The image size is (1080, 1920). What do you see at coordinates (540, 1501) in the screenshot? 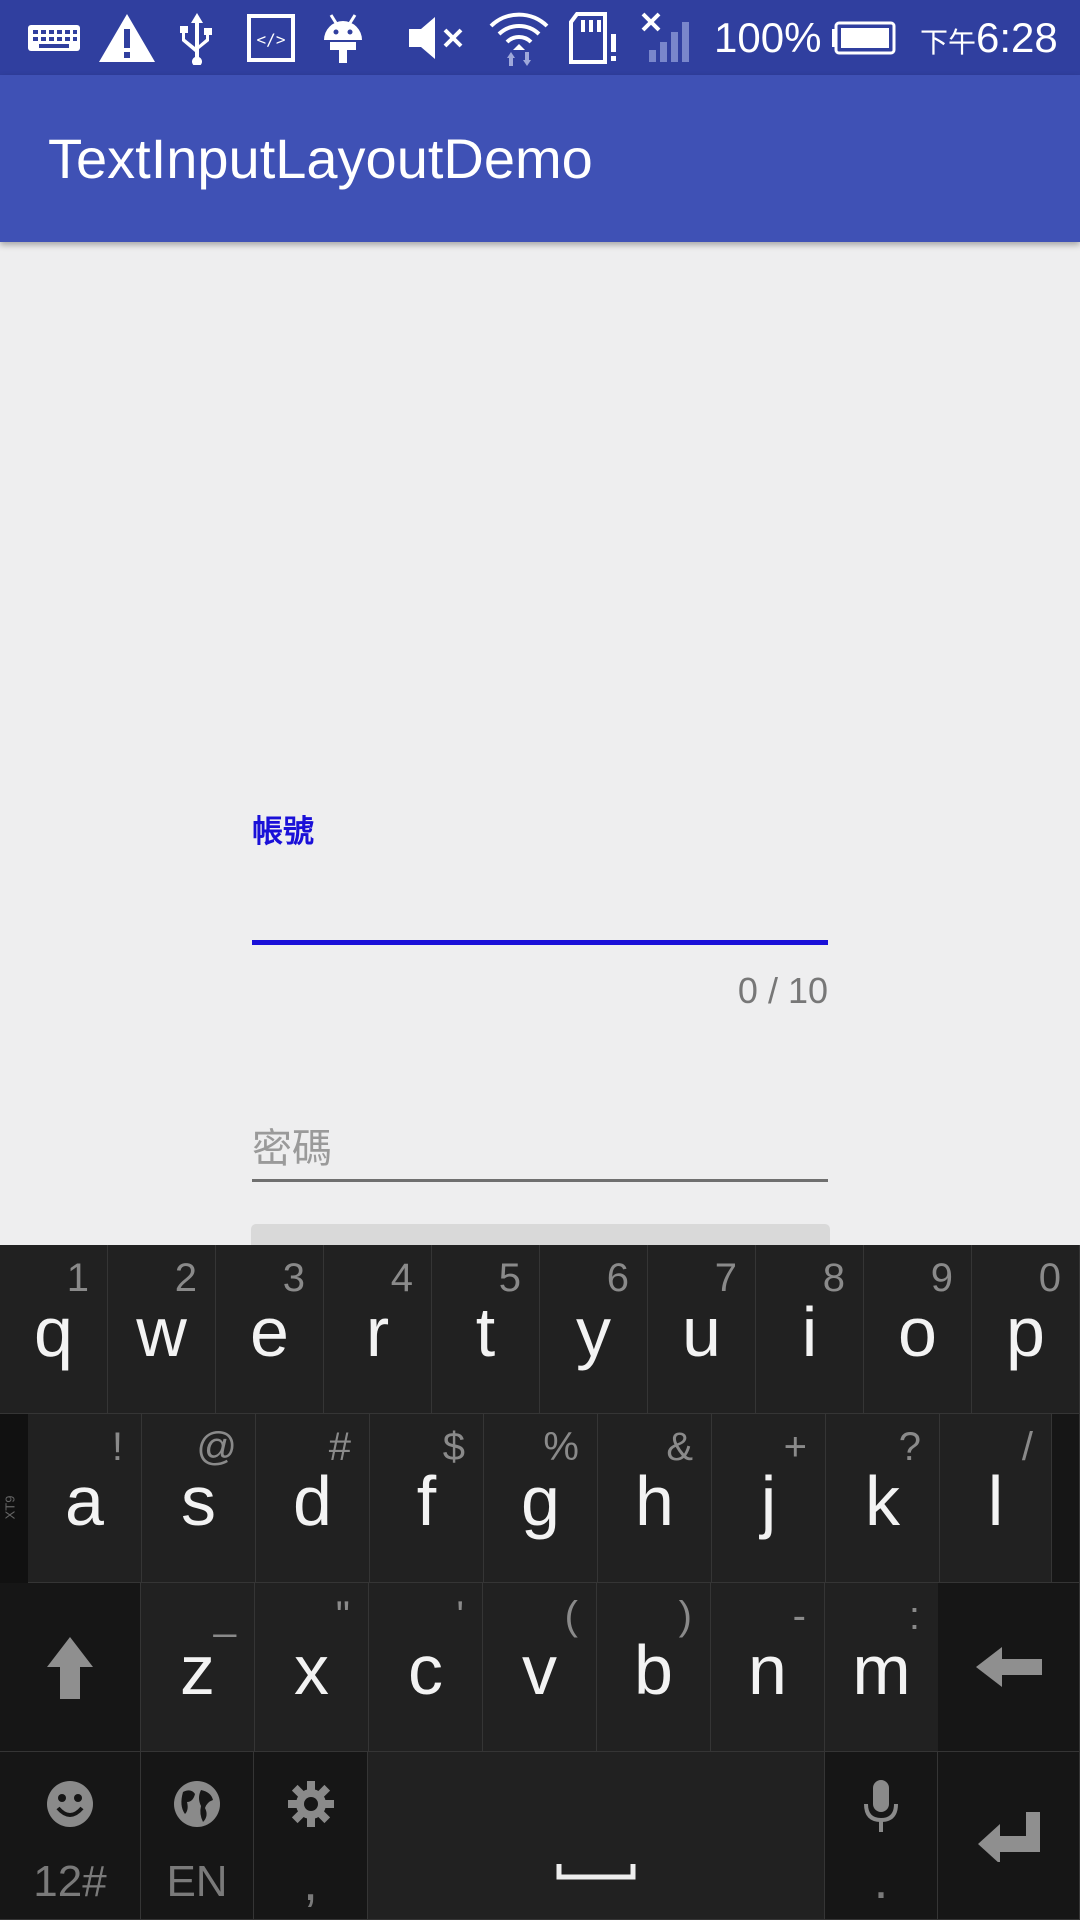
I see `key-label: g` at bounding box center [540, 1501].